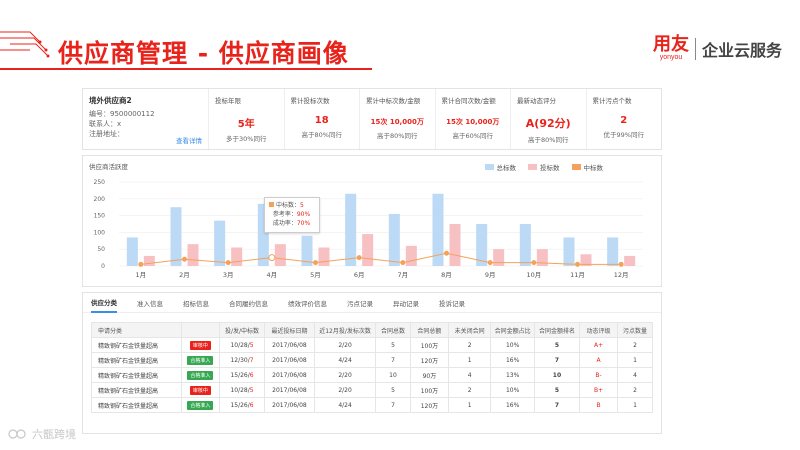 The image size is (800, 450). I want to click on amount-cell: 100万, so click(429, 345).